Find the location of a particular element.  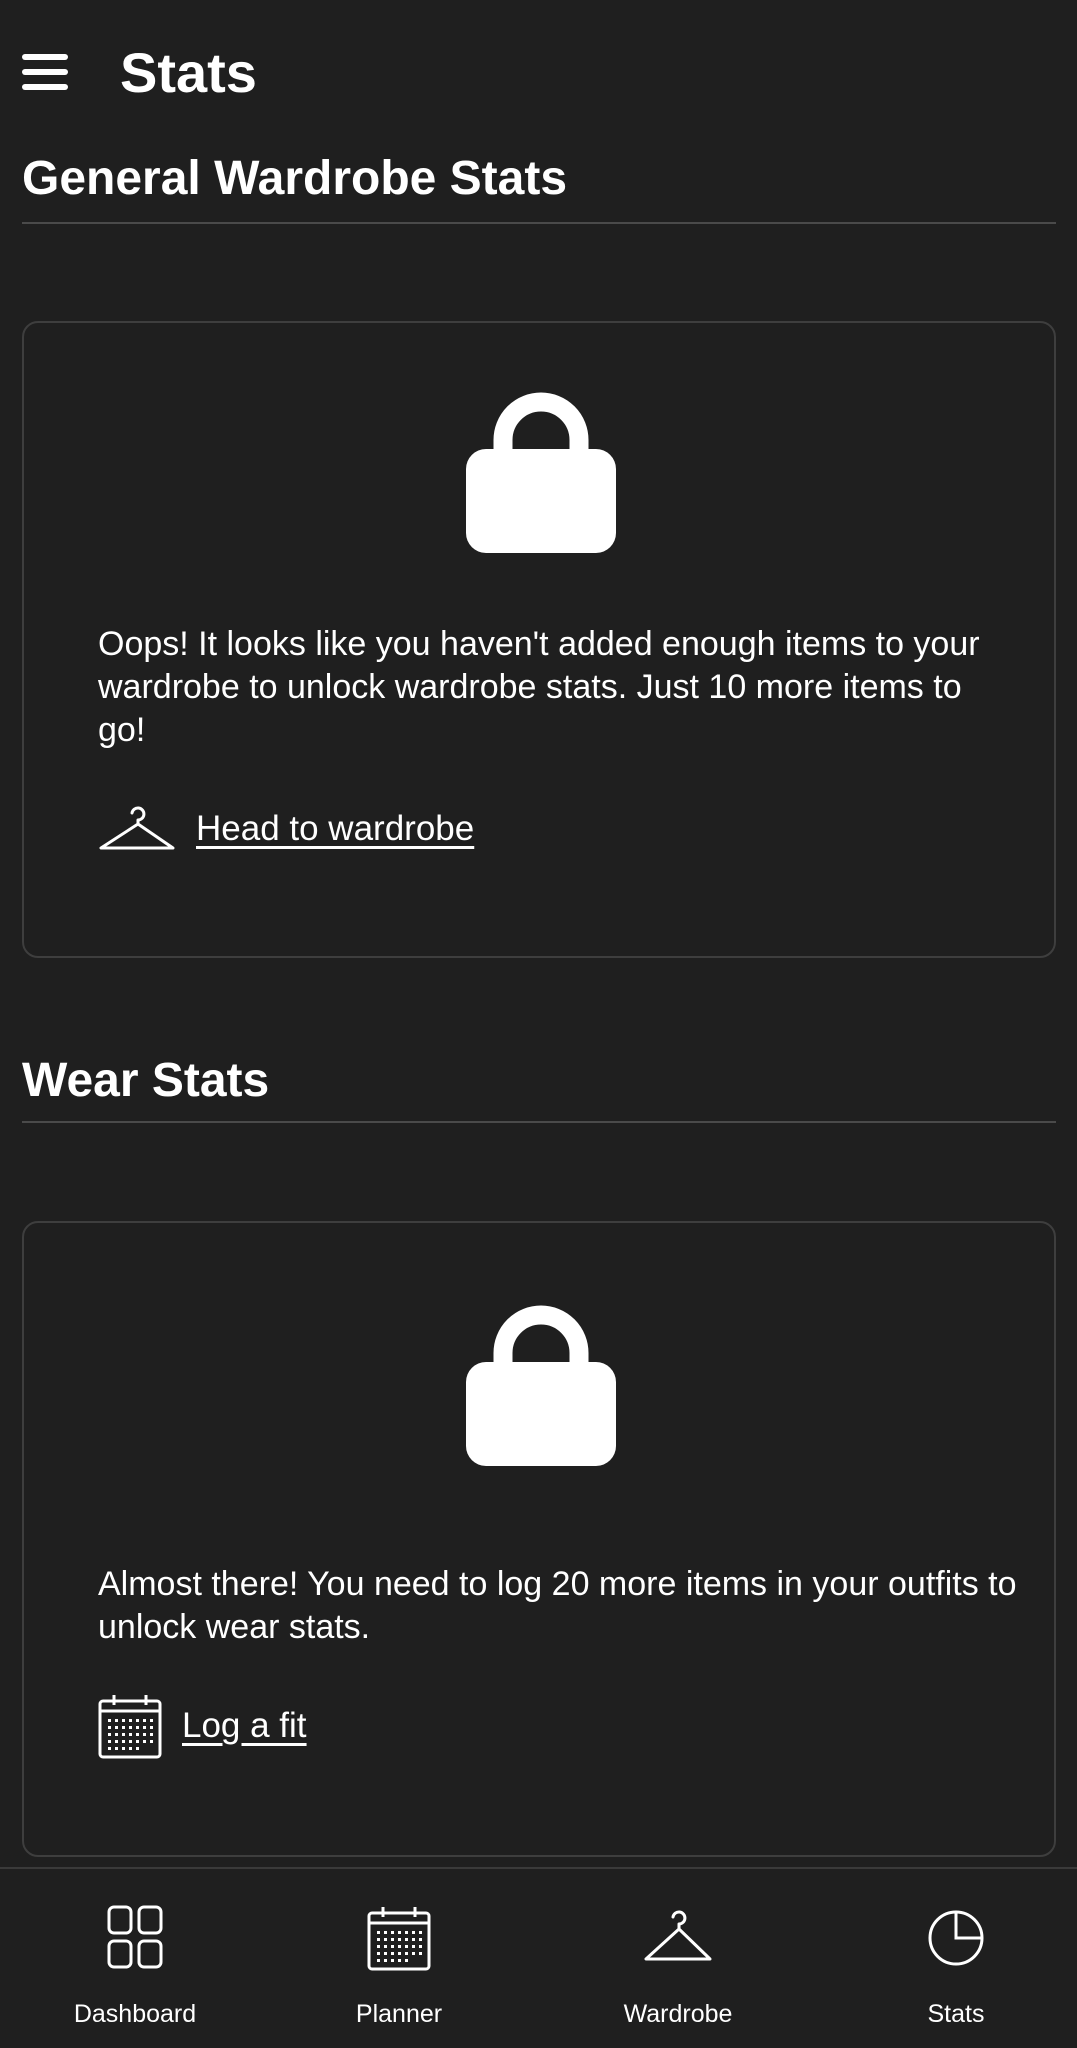

nav-stats: Stats is located at coordinates (949, 1958).